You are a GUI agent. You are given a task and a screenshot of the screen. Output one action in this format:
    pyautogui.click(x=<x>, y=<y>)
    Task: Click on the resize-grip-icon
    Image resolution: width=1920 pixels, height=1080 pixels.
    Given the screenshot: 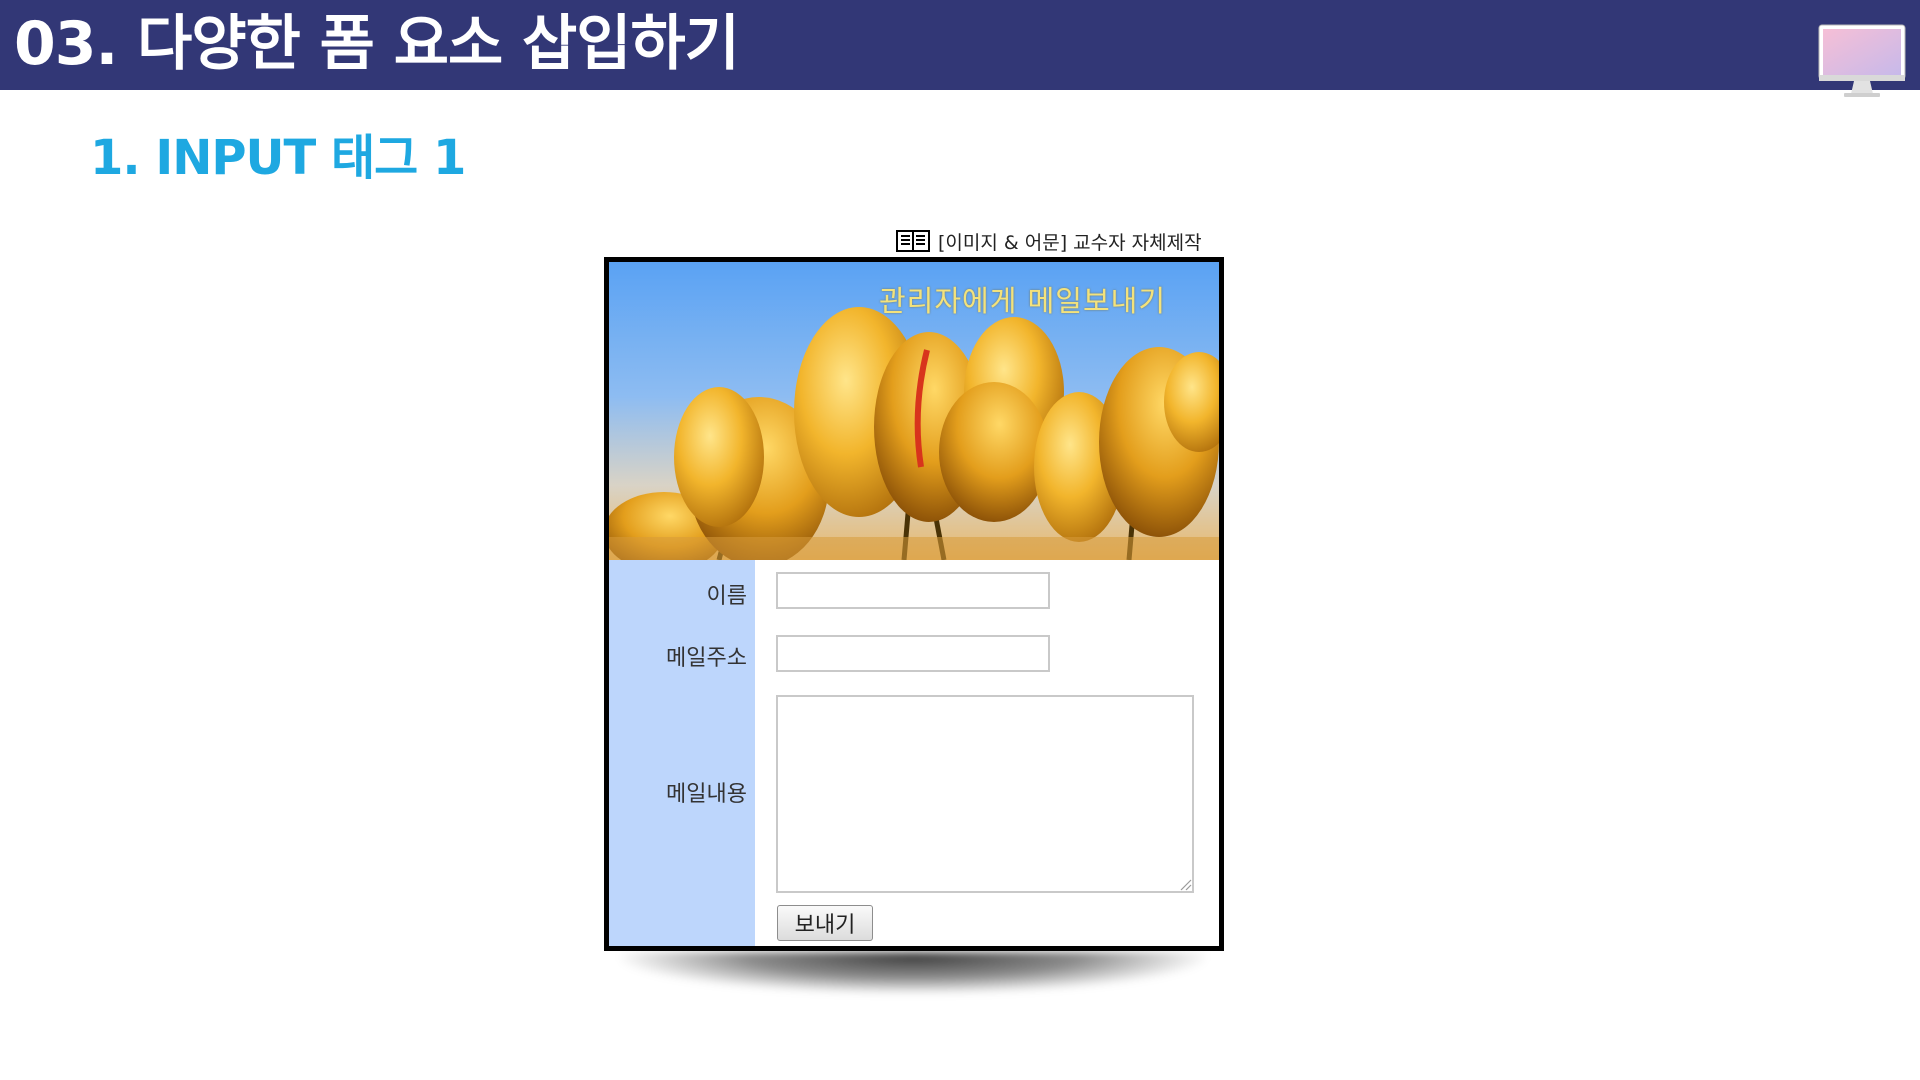 What is the action you would take?
    pyautogui.click(x=1185, y=884)
    